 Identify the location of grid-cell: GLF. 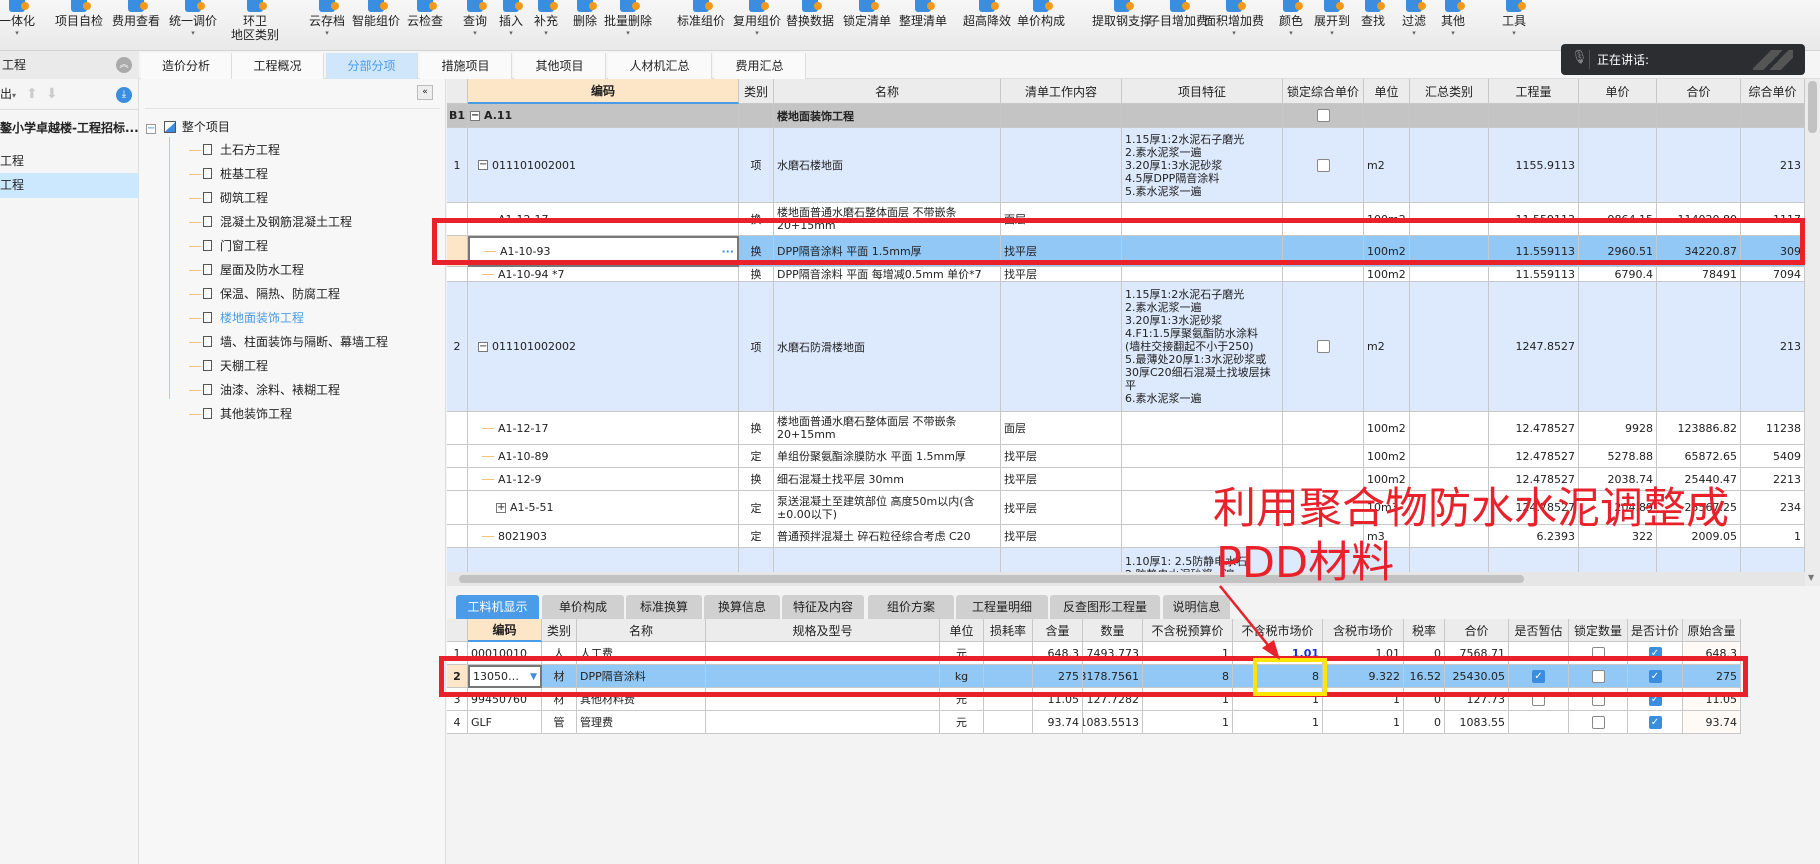
(505, 722).